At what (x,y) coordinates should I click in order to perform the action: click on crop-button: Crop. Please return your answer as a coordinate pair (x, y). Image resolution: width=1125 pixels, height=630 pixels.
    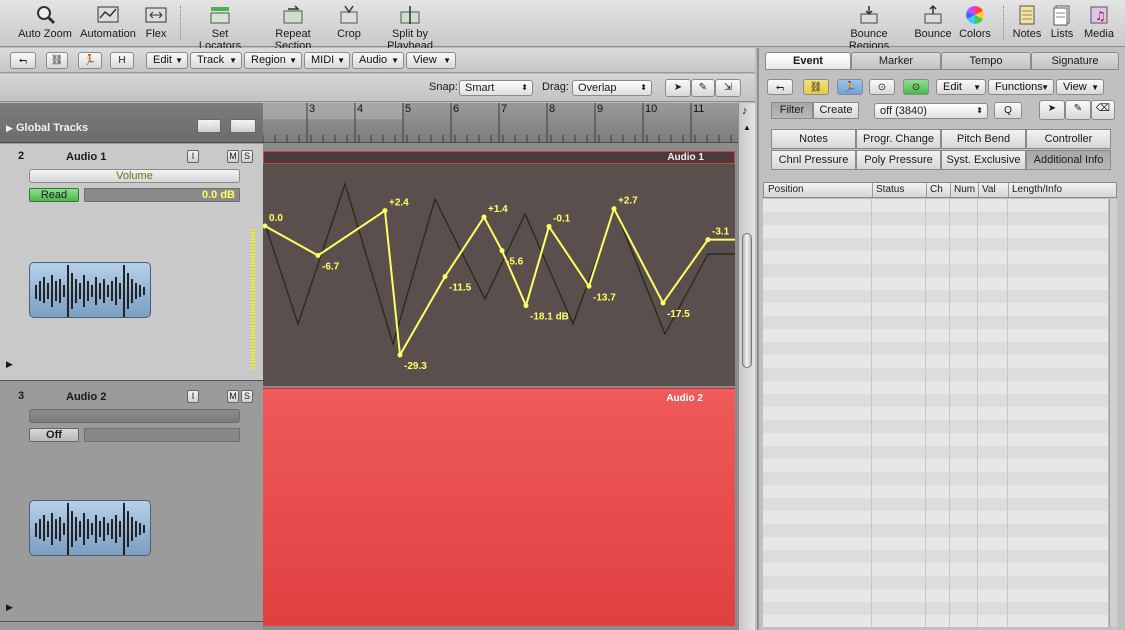
    Looking at the image, I should click on (349, 22).